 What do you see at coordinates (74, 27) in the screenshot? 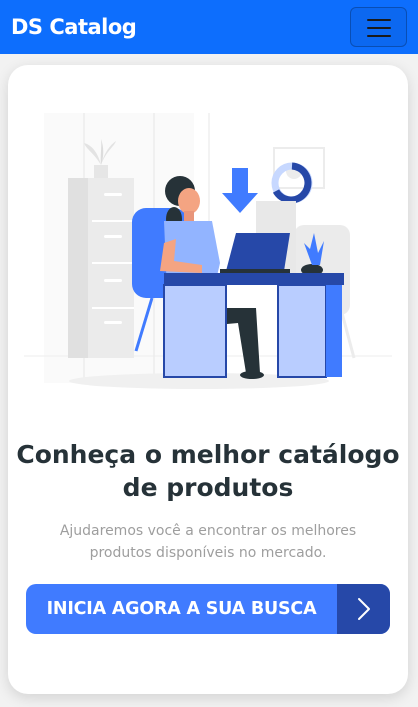
I see `brand-logo: DS Catalog` at bounding box center [74, 27].